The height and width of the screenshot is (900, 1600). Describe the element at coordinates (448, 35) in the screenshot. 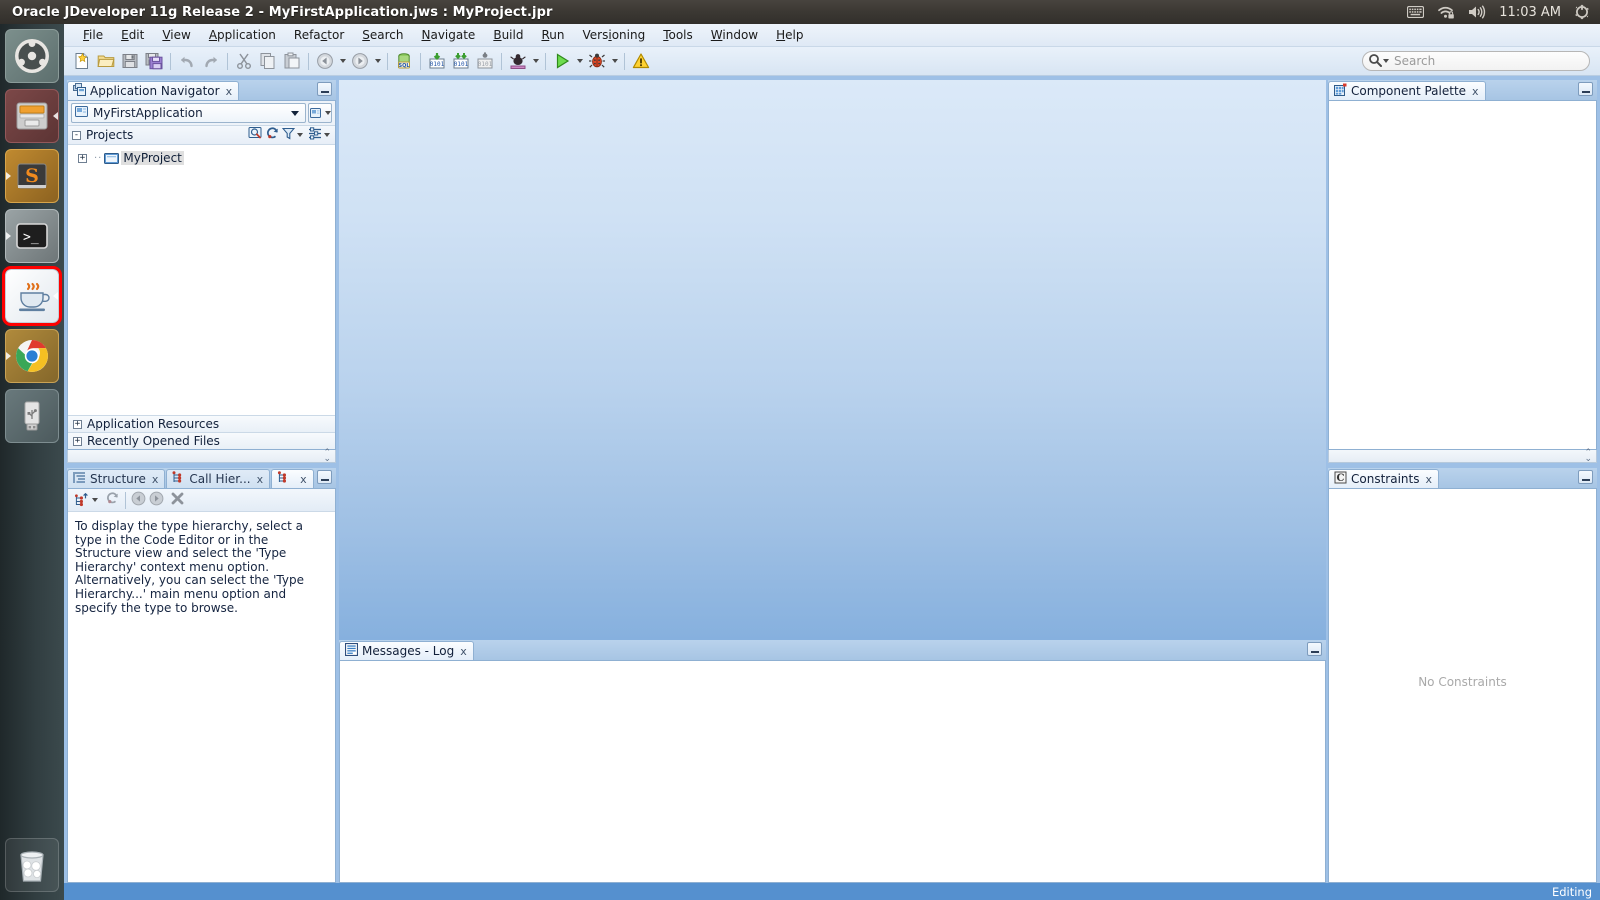

I see `menu-navigate: Navigate` at that location.